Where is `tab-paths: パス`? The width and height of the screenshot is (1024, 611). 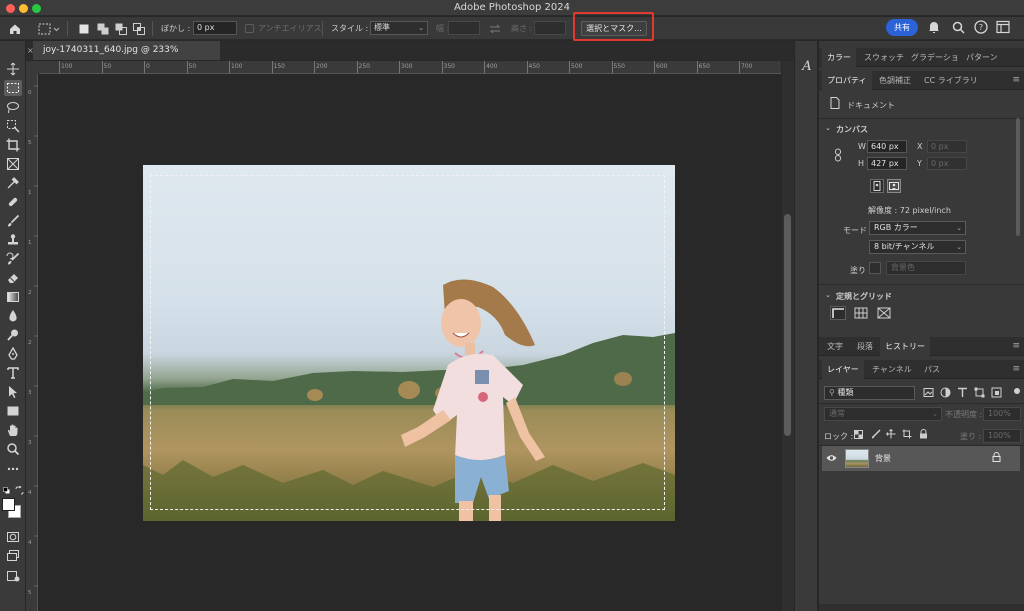 tab-paths: パス is located at coordinates (932, 369).